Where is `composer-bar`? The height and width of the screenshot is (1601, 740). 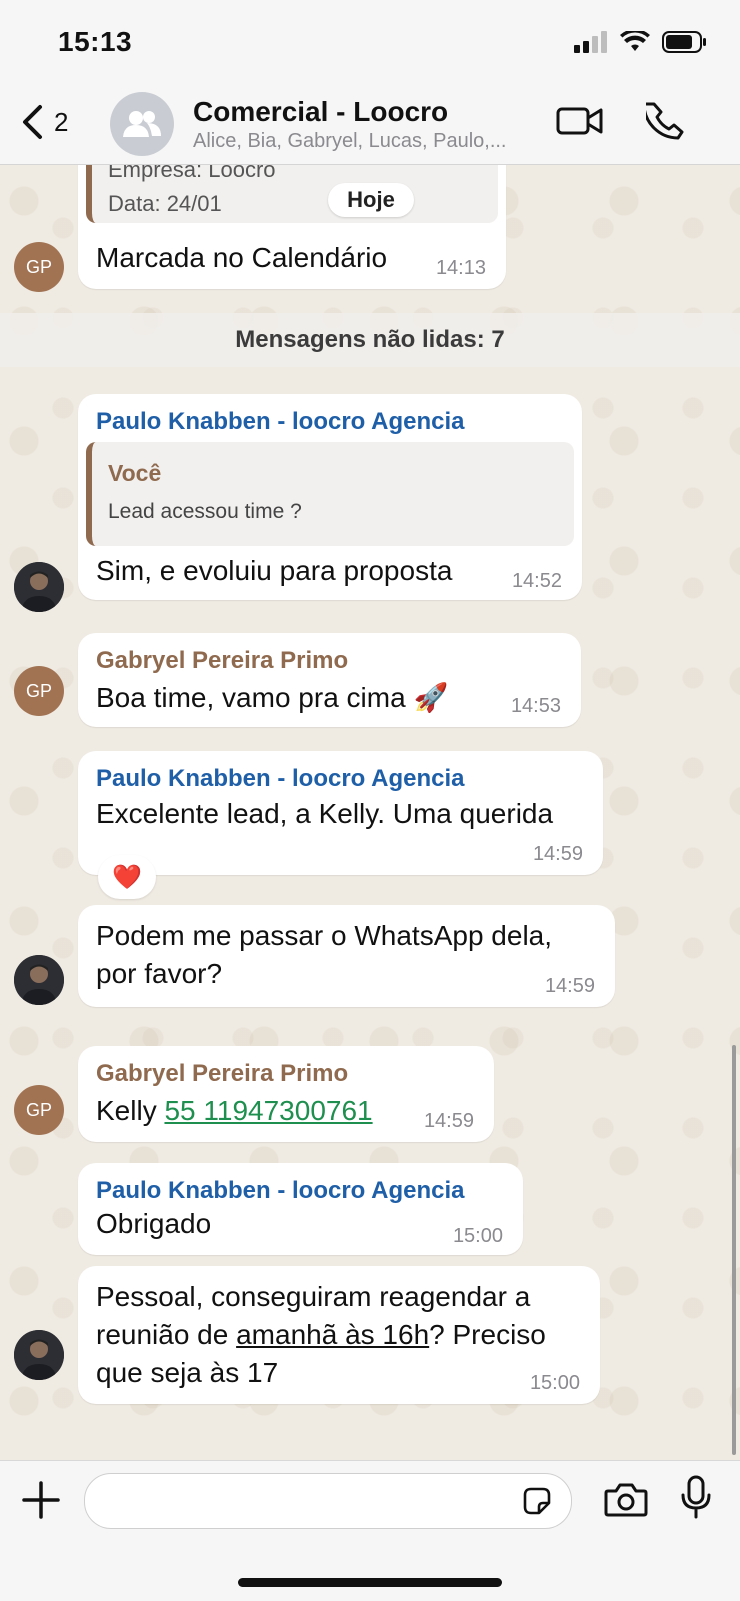
composer-bar is located at coordinates (370, 1530).